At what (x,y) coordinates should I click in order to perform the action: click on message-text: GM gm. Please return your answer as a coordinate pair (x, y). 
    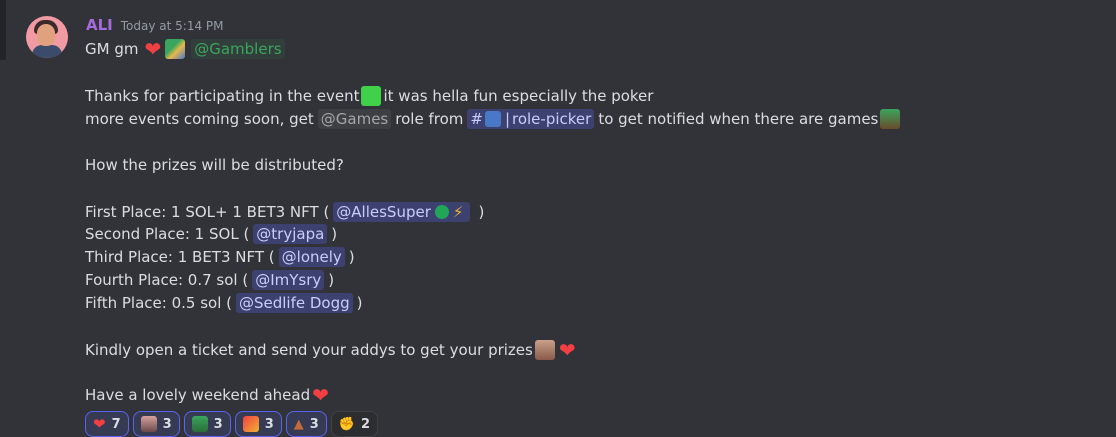
    Looking at the image, I should click on (112, 49).